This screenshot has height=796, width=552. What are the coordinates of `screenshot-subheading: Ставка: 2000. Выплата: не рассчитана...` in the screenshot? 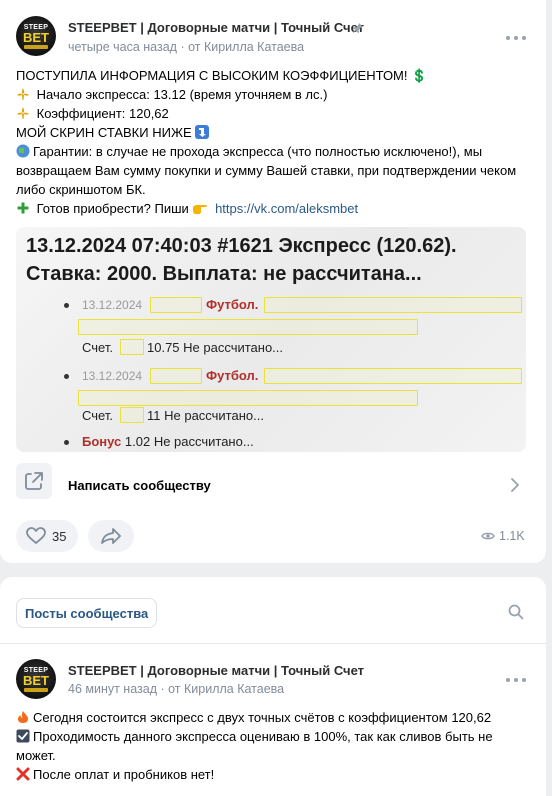 It's located at (224, 274).